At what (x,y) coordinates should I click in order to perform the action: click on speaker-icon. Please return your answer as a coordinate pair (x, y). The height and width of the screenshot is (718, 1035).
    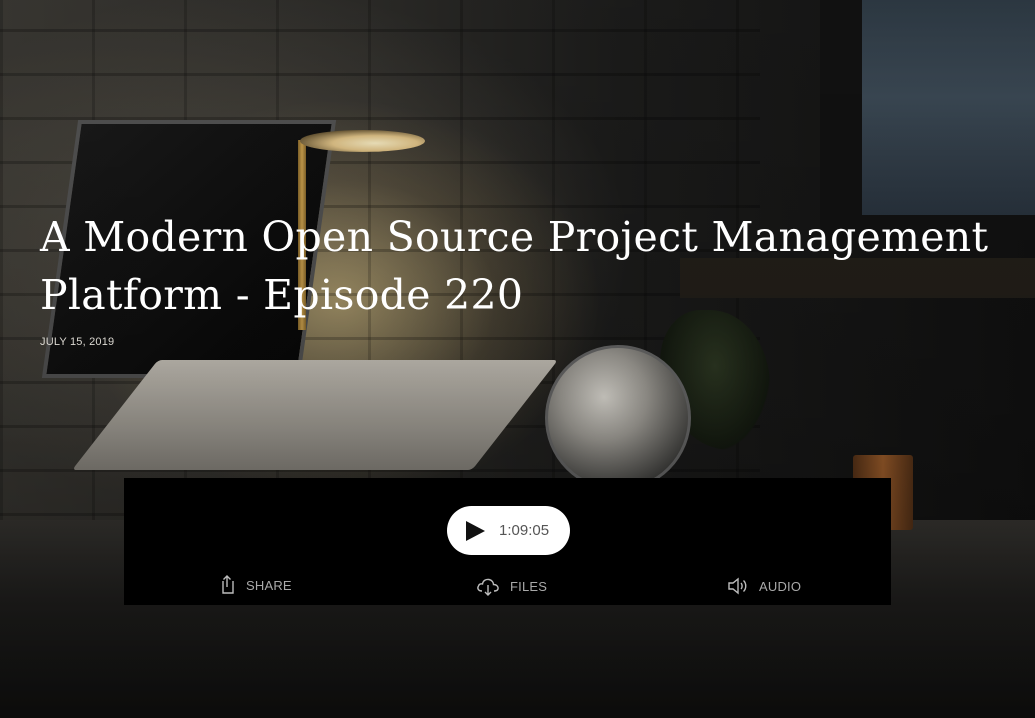
    Looking at the image, I should click on (737, 586).